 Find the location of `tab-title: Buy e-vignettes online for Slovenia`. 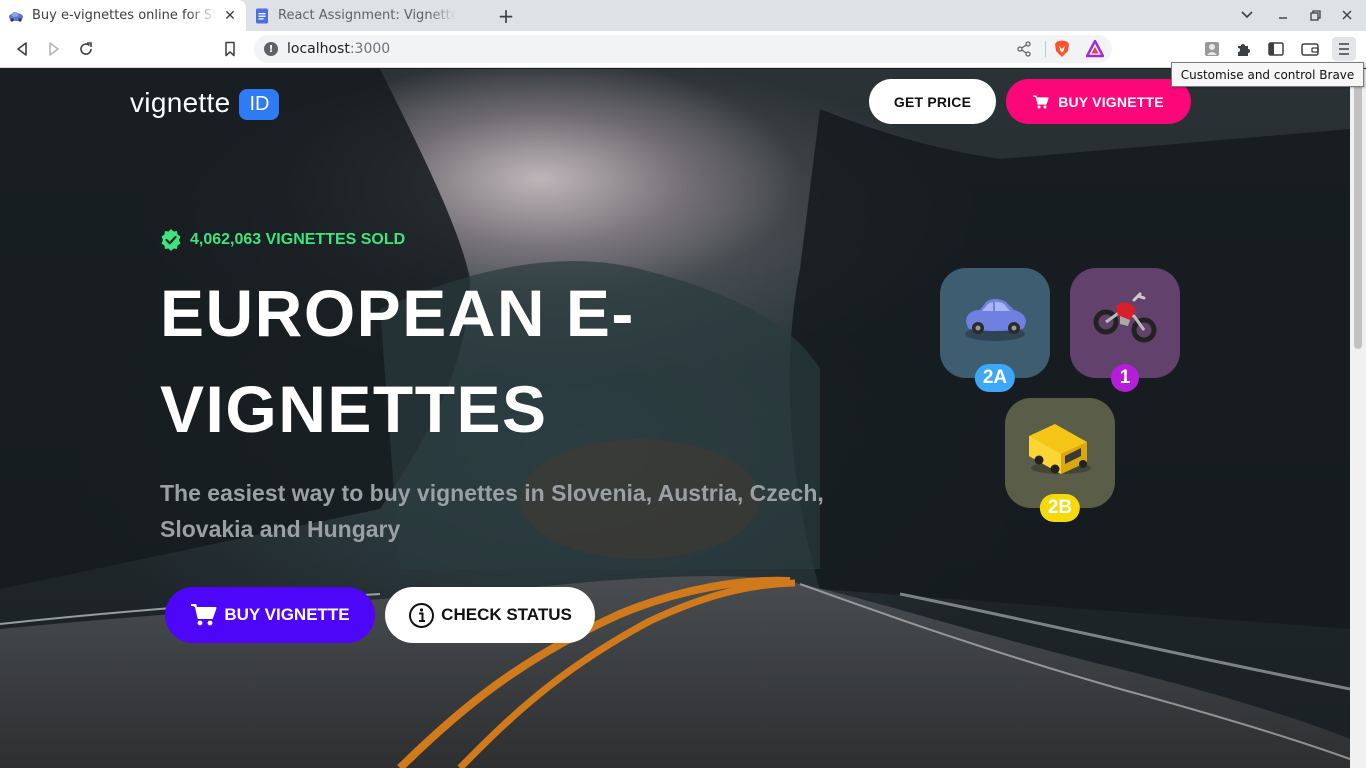

tab-title: Buy e-vignettes online for Slovenia is located at coordinates (124, 15).